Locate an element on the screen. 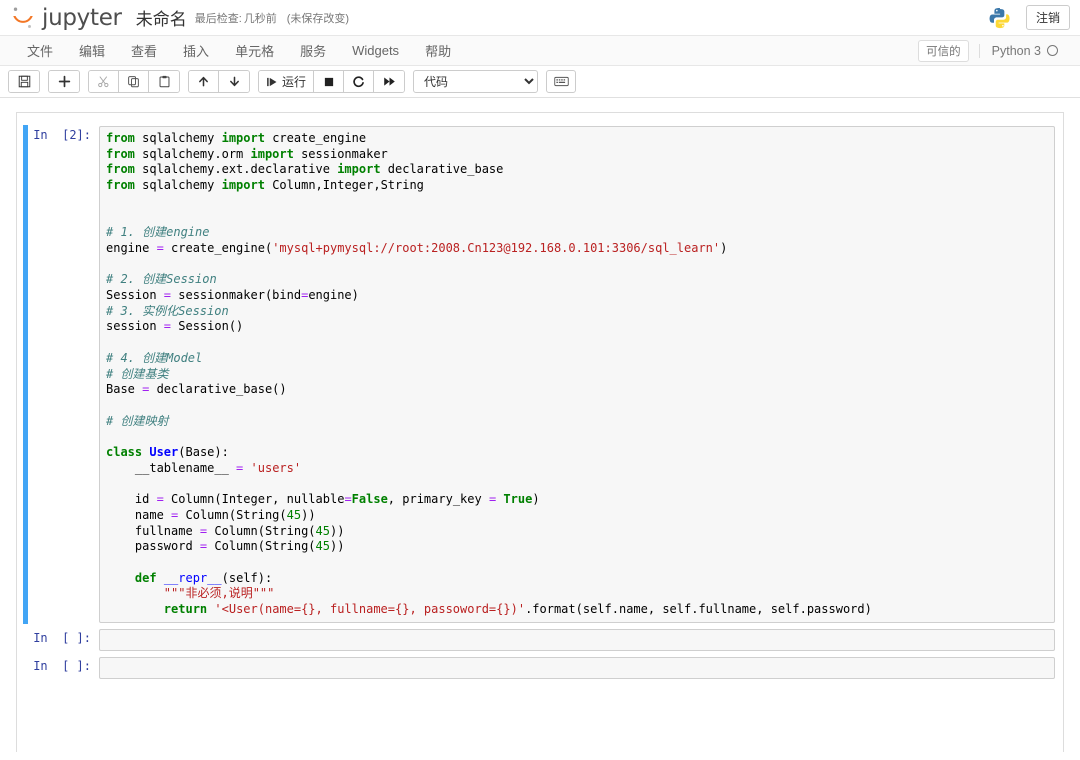 This screenshot has width=1080, height=760. insert-cell-below-button is located at coordinates (64, 81).